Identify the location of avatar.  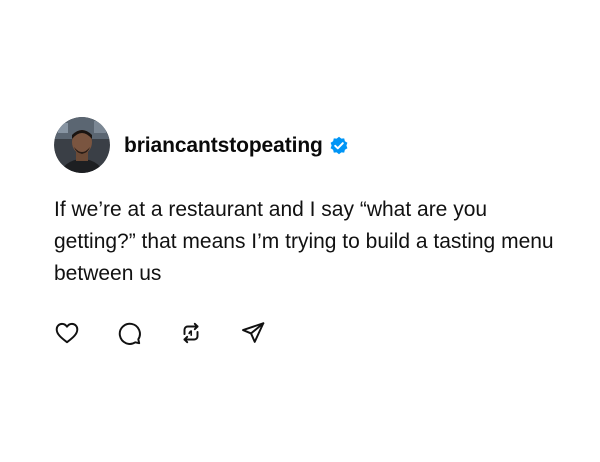
(82, 145).